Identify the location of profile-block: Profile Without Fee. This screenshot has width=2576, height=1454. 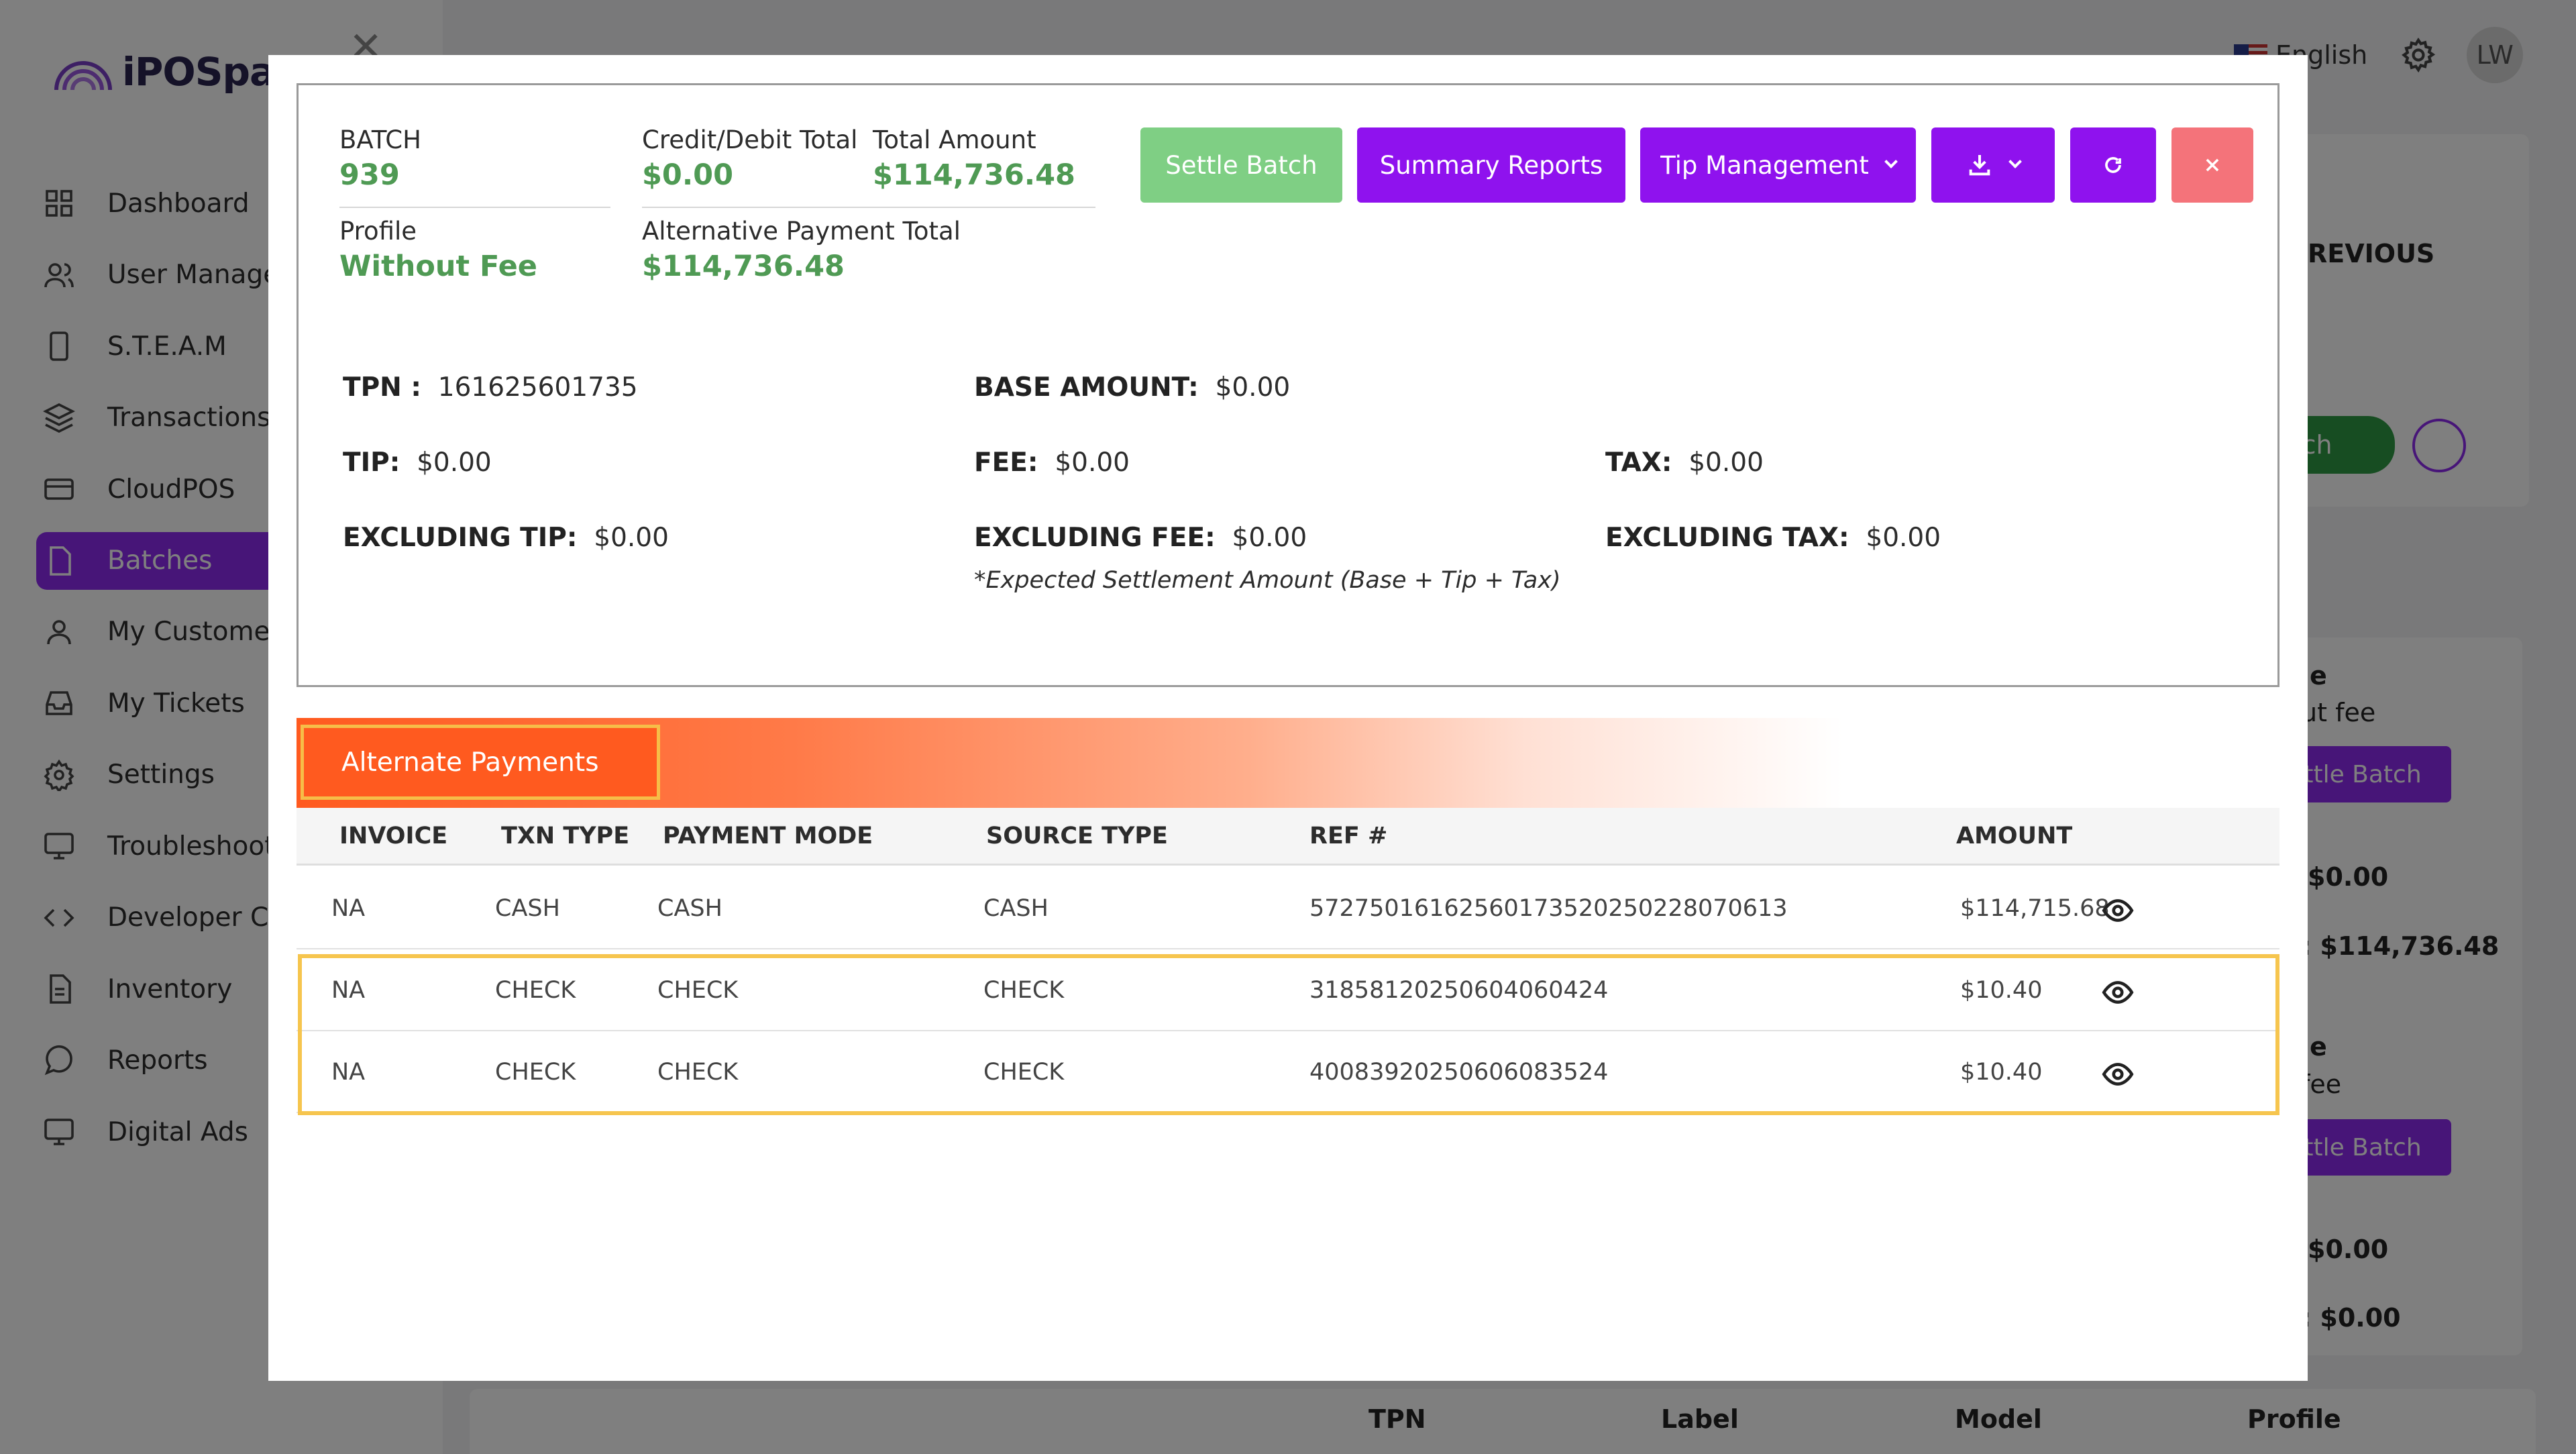
(438, 250).